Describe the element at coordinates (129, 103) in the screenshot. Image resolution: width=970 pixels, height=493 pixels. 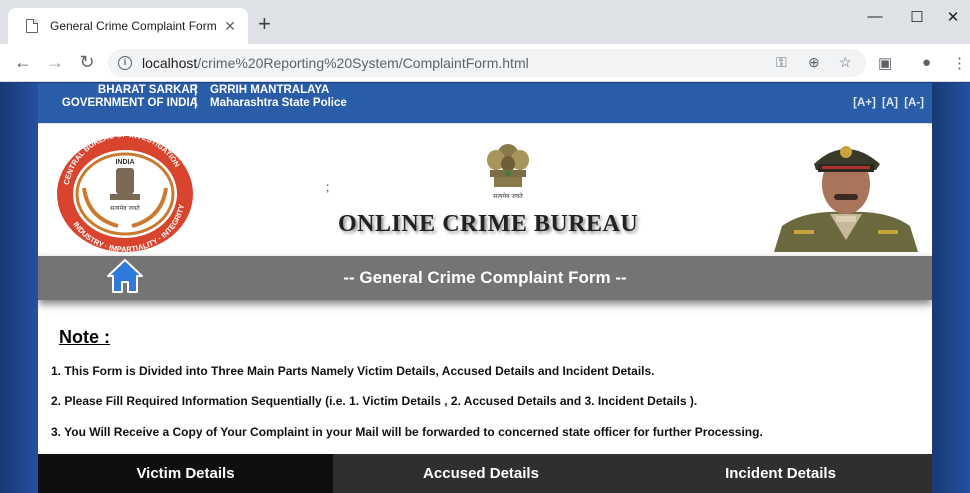
I see `header-left-line2: GOVERNMENT OF INDIA` at that location.